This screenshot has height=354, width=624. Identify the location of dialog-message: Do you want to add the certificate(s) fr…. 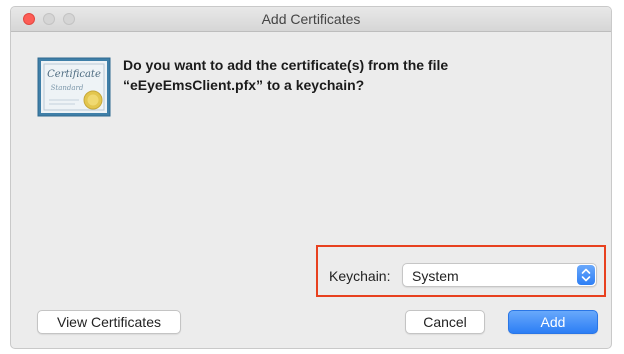
(353, 75).